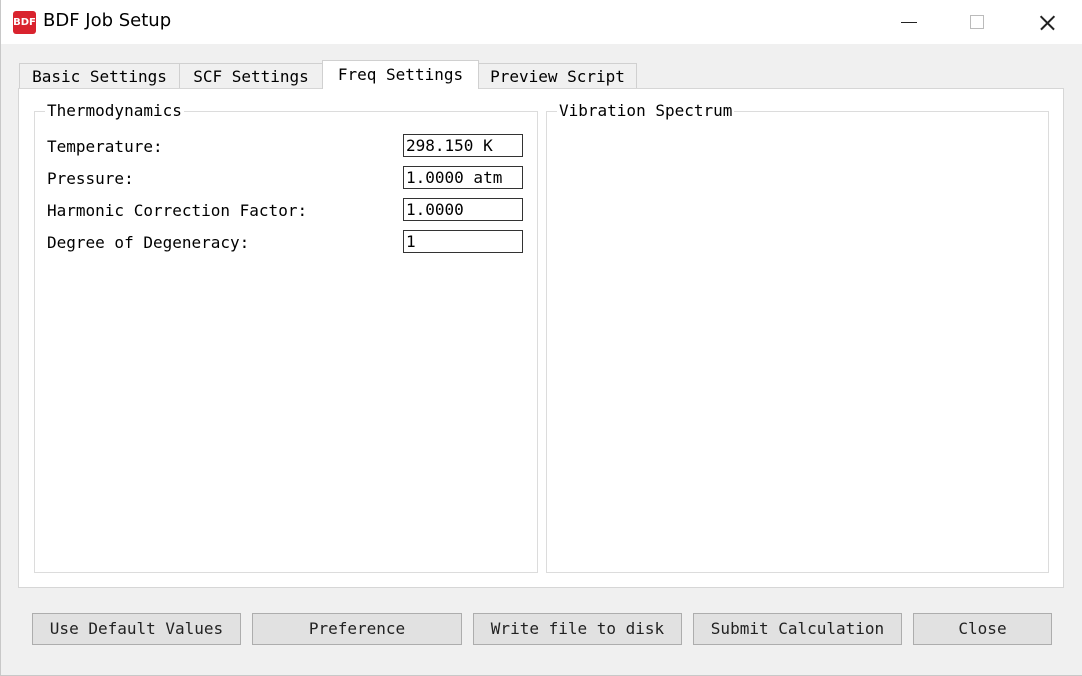  What do you see at coordinates (24, 22) in the screenshot?
I see `bdf-app-icon: BDF` at bounding box center [24, 22].